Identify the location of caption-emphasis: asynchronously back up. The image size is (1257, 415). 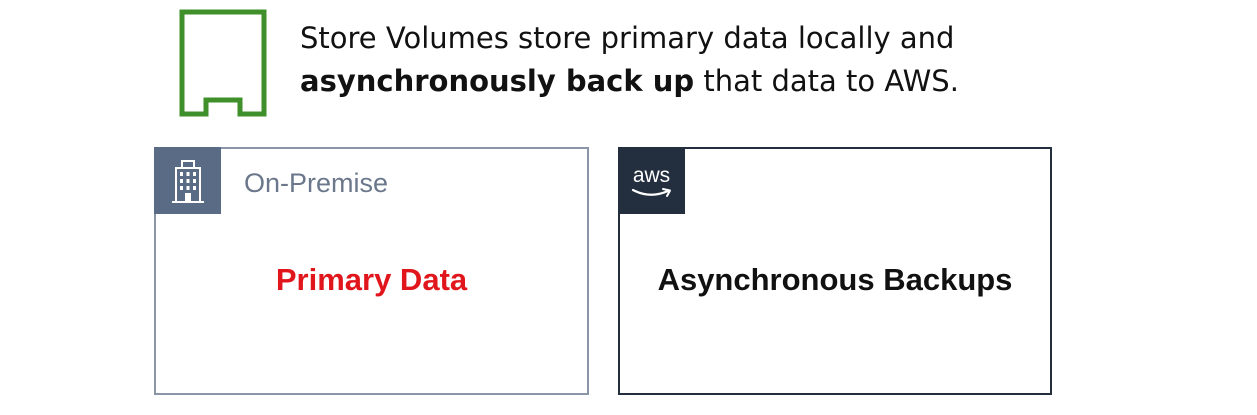
(497, 81).